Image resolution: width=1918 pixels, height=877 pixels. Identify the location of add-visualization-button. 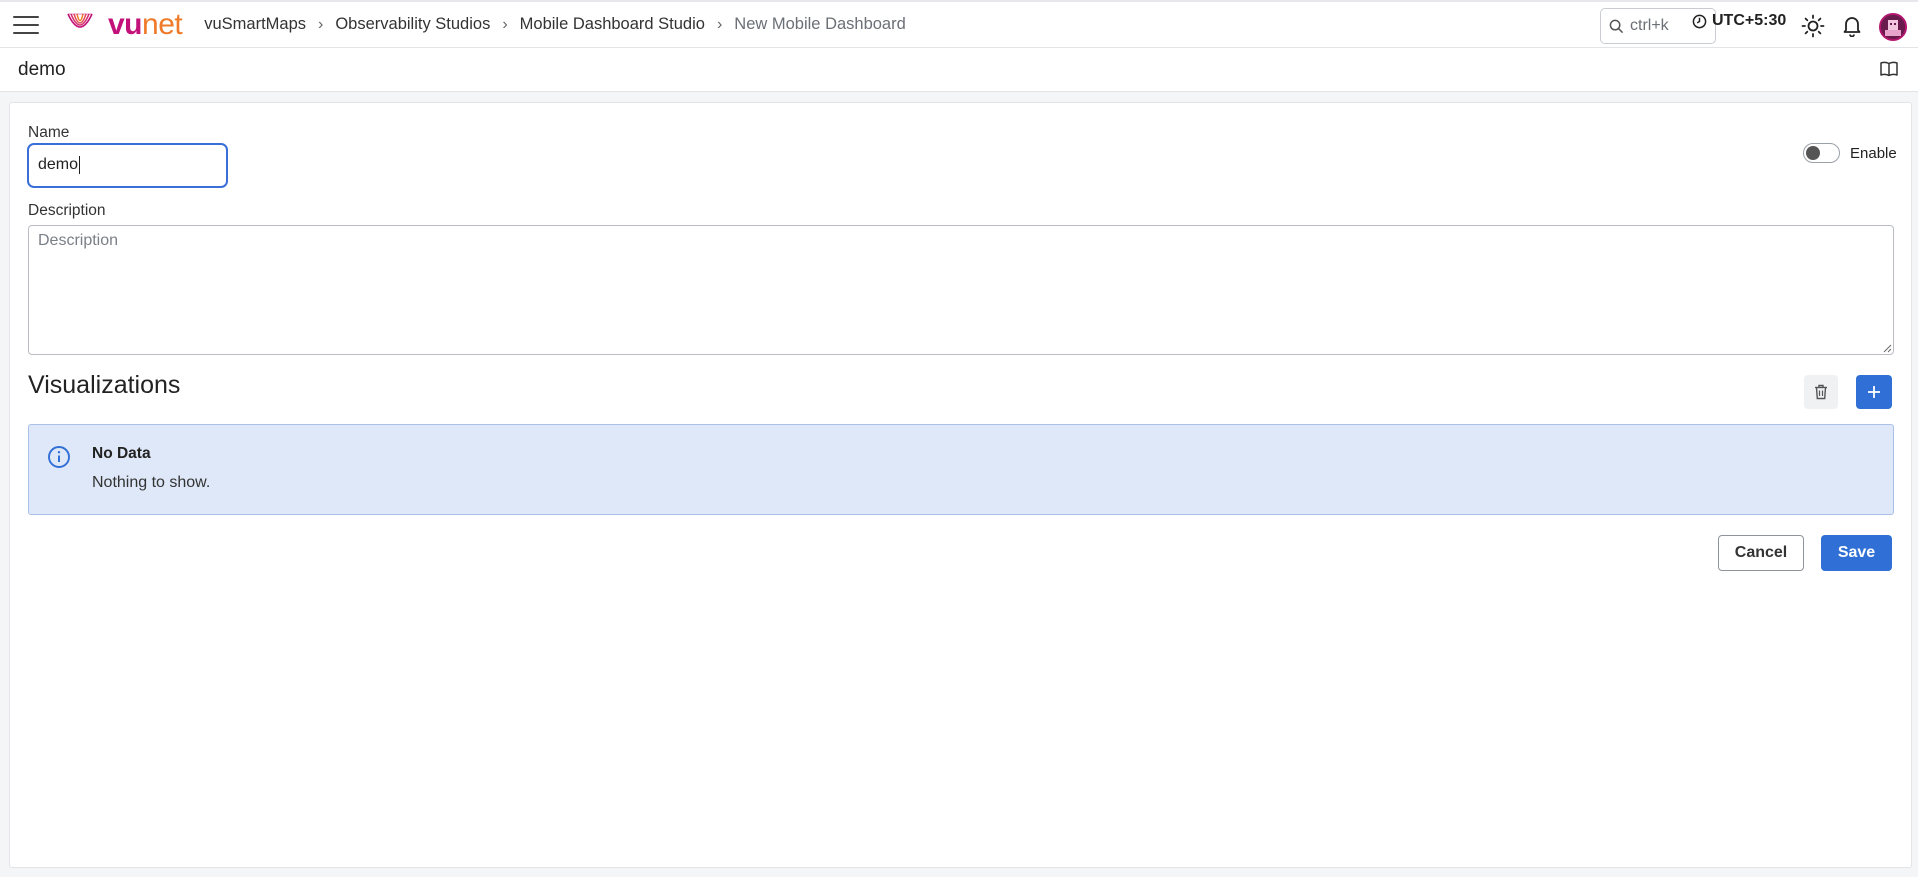
(1874, 392).